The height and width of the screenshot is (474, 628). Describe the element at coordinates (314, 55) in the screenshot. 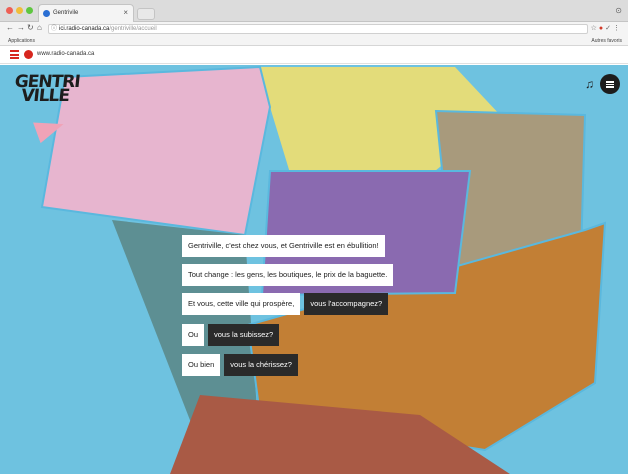

I see `radio-canada-banner: www.radio-canada.ca` at that location.